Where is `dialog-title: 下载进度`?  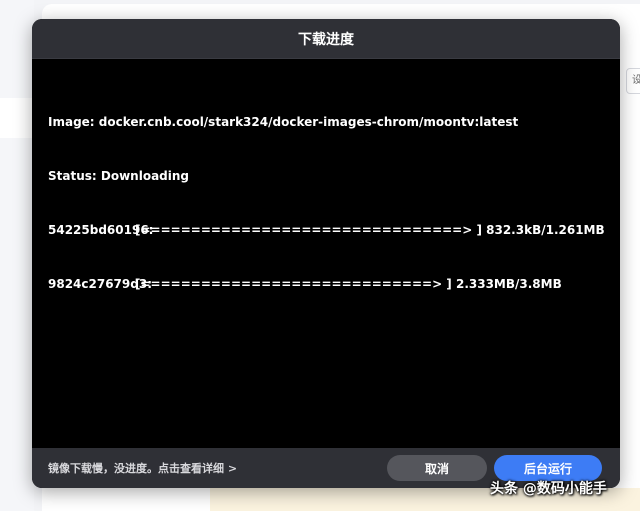 dialog-title: 下载进度 is located at coordinates (326, 39).